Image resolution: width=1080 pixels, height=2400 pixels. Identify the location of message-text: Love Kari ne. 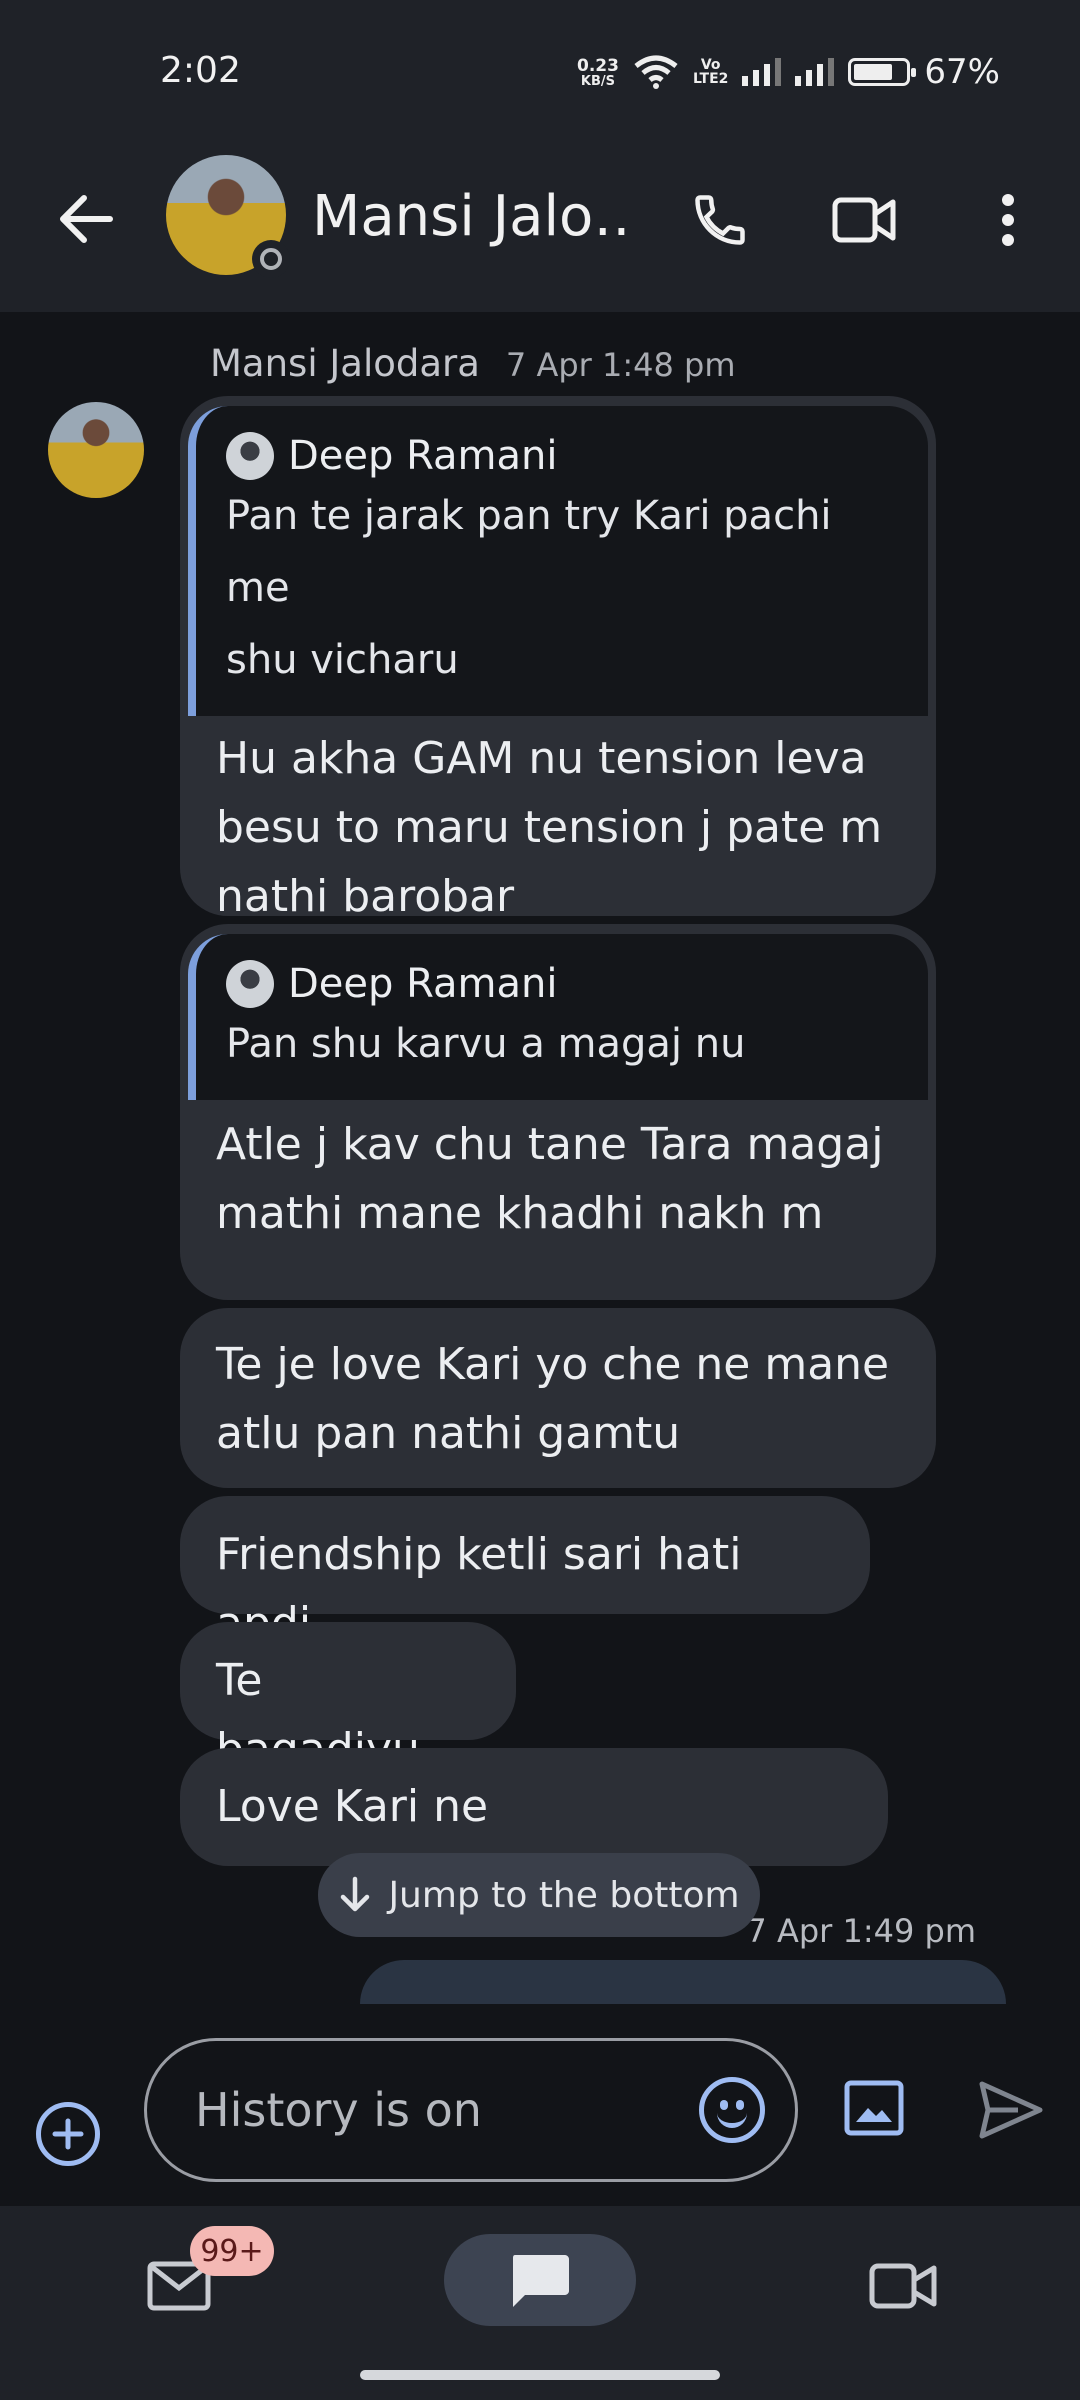
(534, 1806).